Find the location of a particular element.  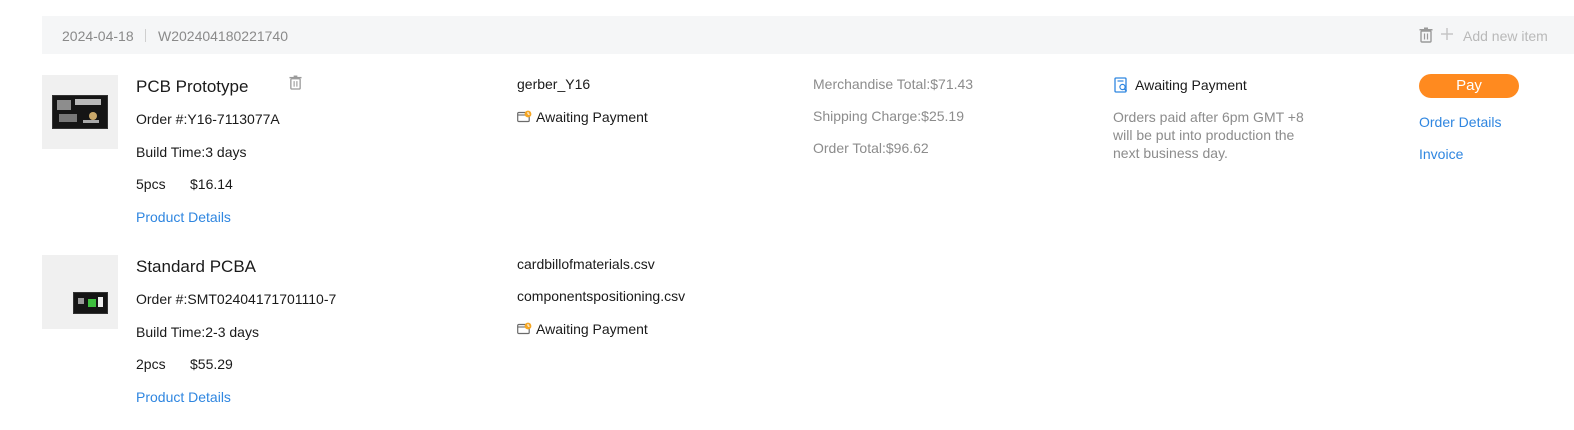

quantity: 5pcs is located at coordinates (151, 184).